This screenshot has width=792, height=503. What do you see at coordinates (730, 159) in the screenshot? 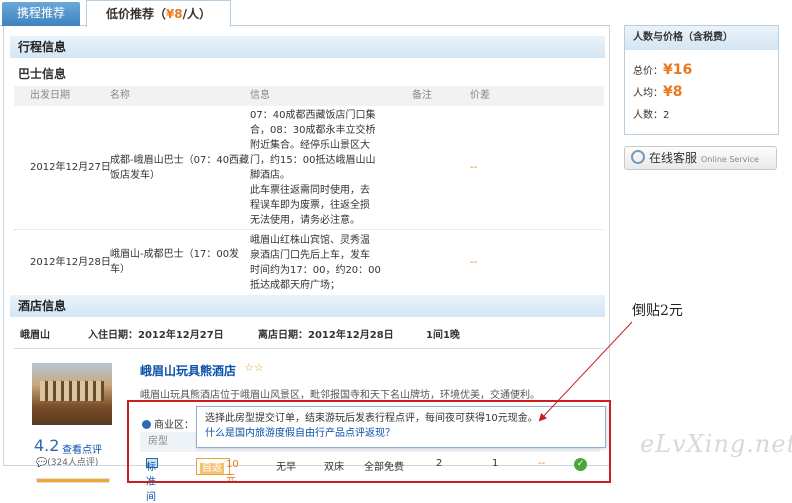
I see `service-label-en: Online Service` at bounding box center [730, 159].